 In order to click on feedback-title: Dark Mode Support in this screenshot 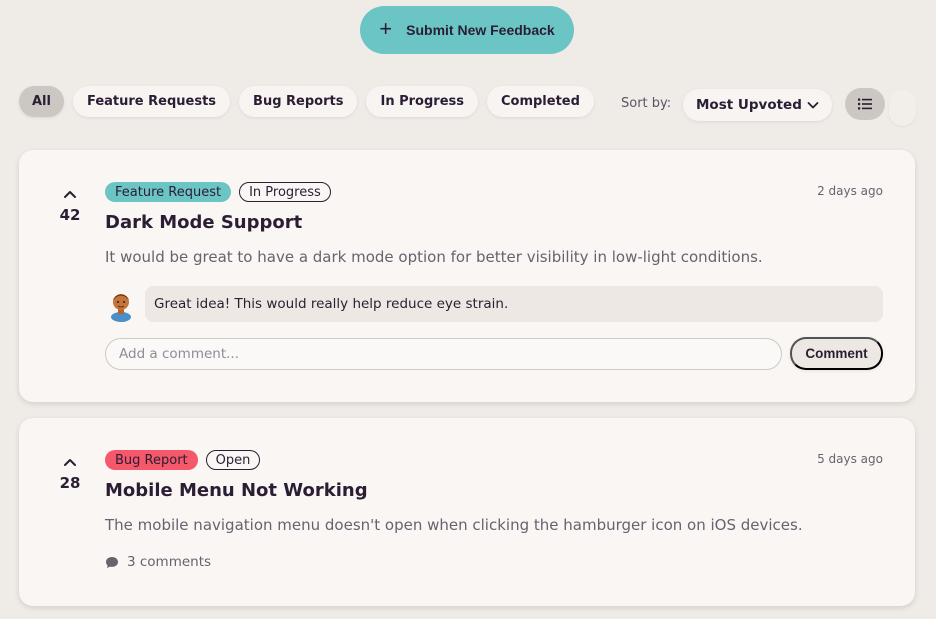, I will do `click(204, 222)`.